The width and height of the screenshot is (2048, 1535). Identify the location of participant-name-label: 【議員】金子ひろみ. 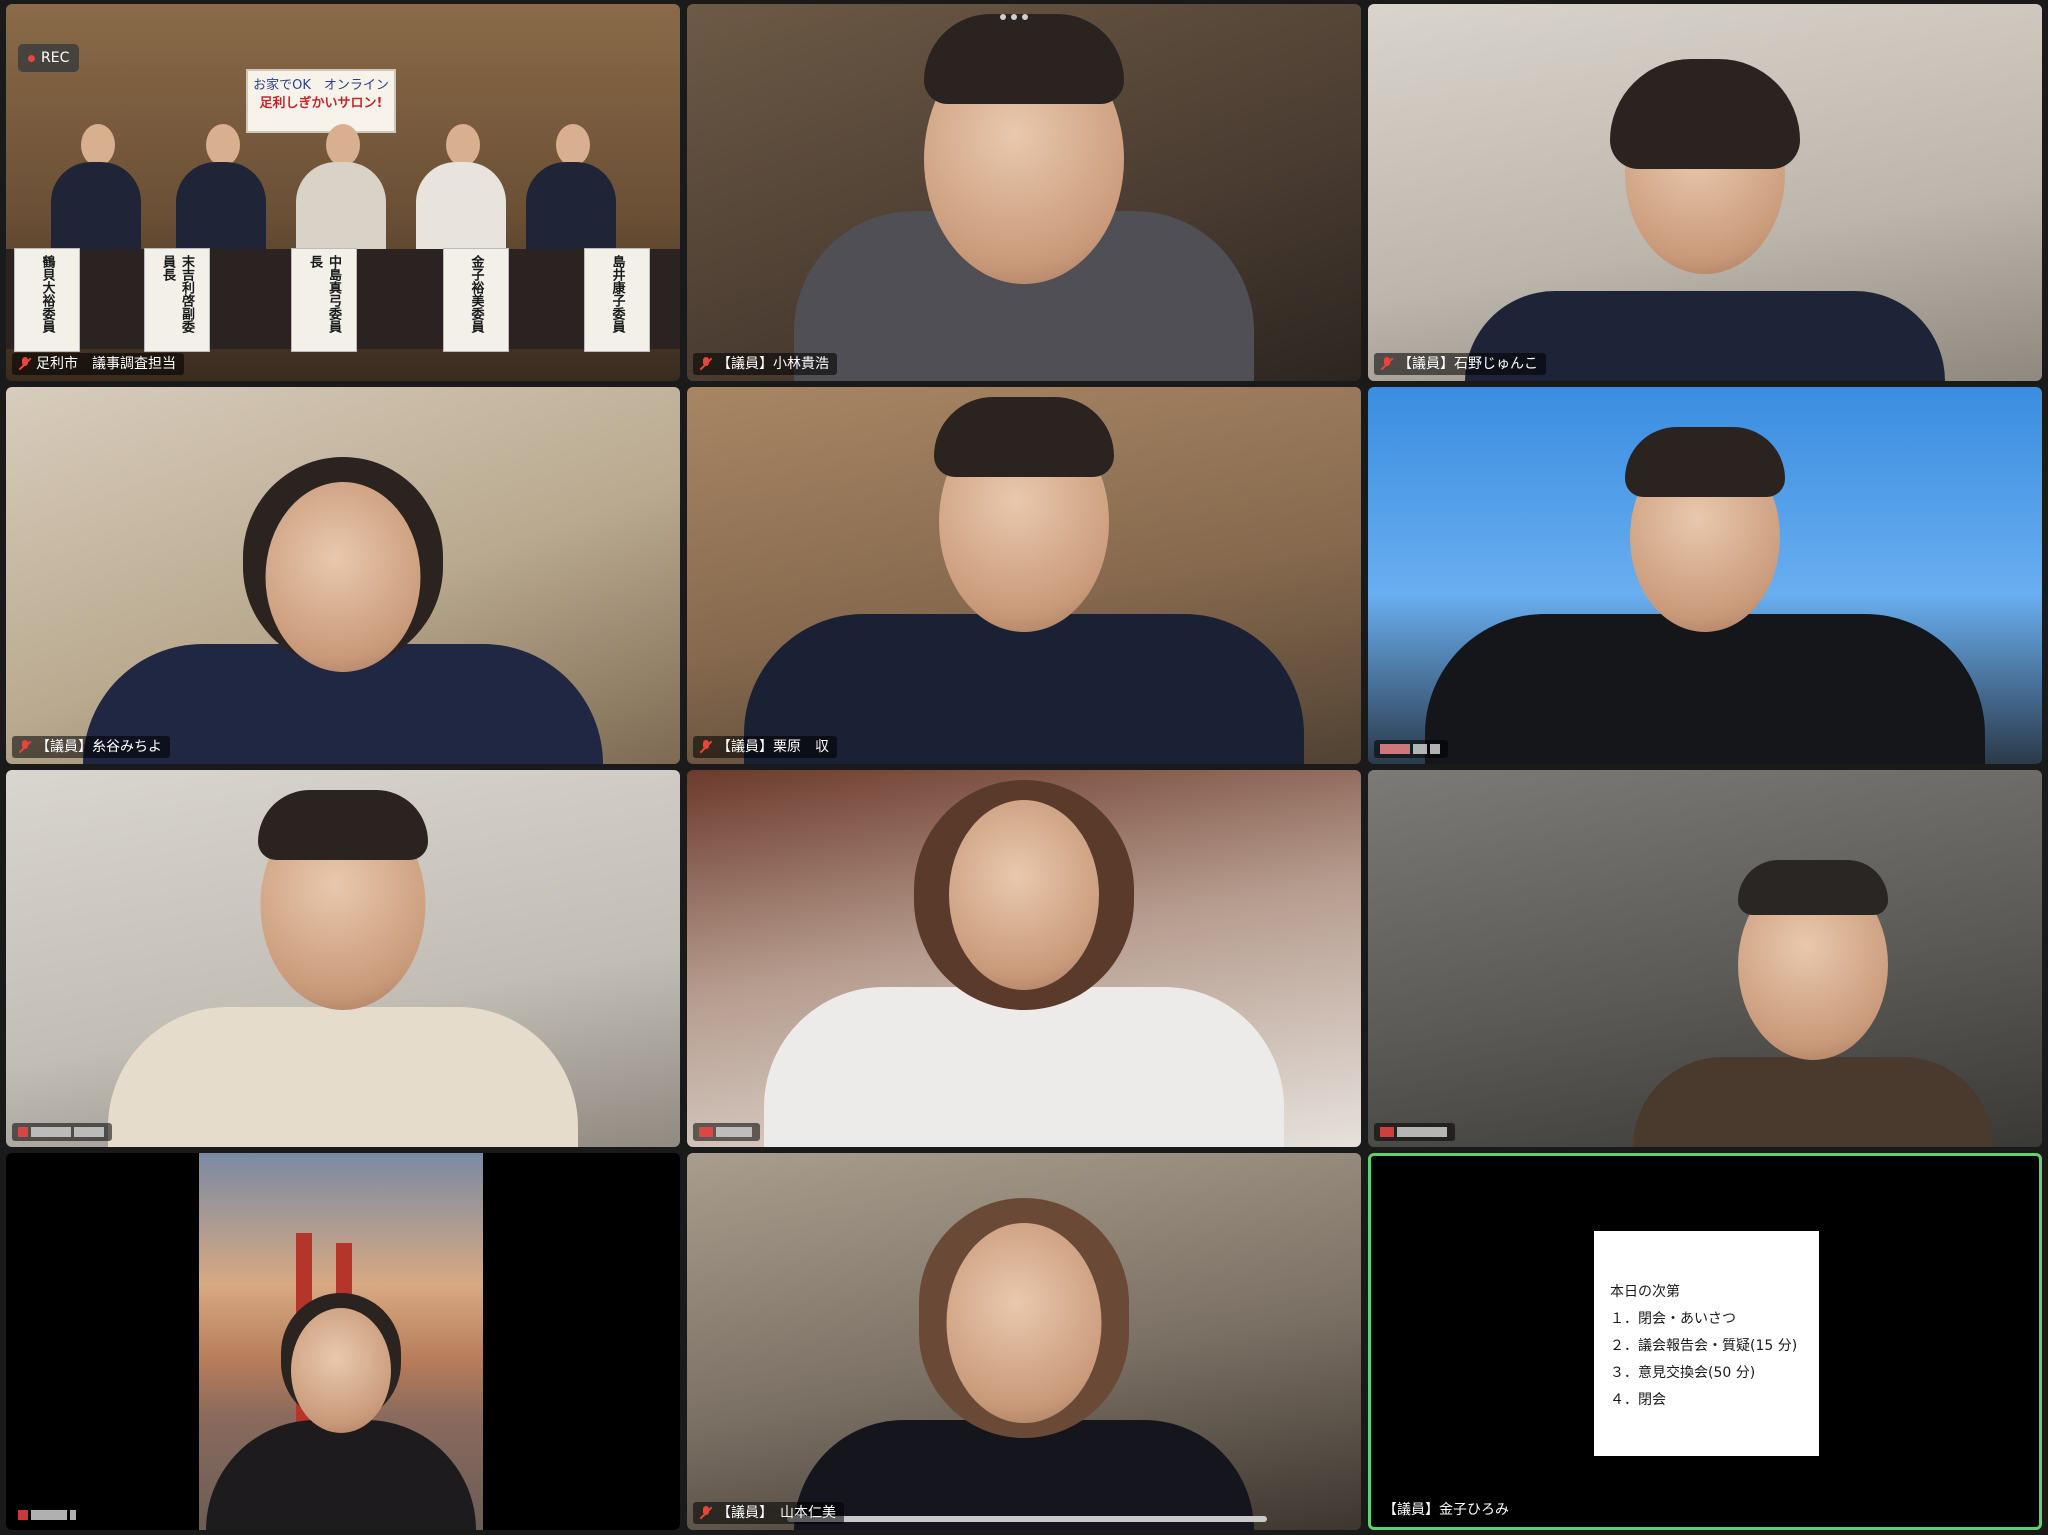
(1447, 1510).